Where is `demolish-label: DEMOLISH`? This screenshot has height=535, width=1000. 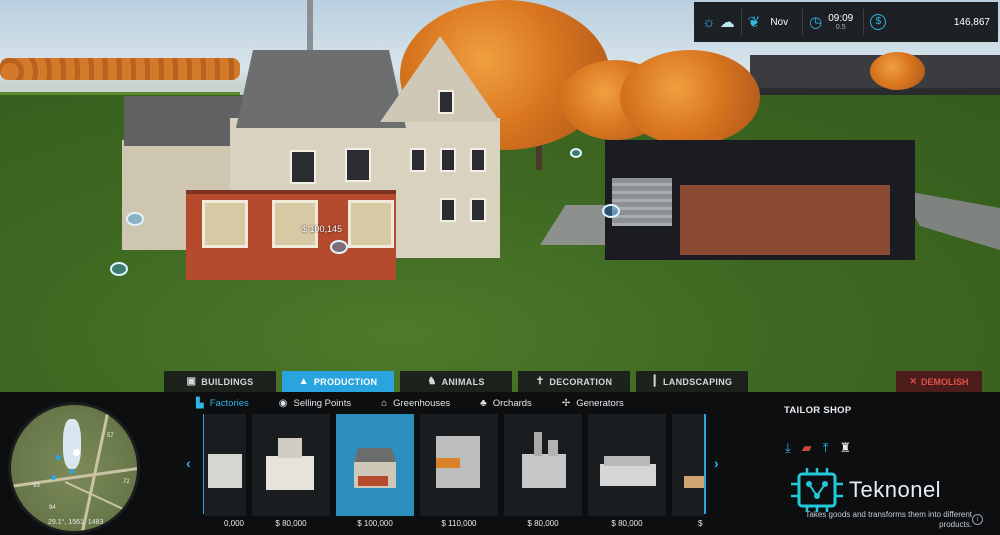
demolish-label: DEMOLISH is located at coordinates (945, 381).